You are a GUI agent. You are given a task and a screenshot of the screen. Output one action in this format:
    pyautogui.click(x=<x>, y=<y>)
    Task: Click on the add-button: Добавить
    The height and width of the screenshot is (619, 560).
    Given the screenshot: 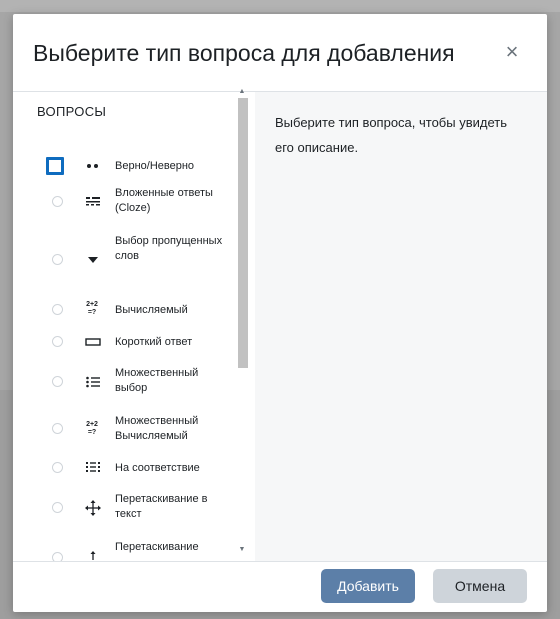 What is the action you would take?
    pyautogui.click(x=368, y=586)
    